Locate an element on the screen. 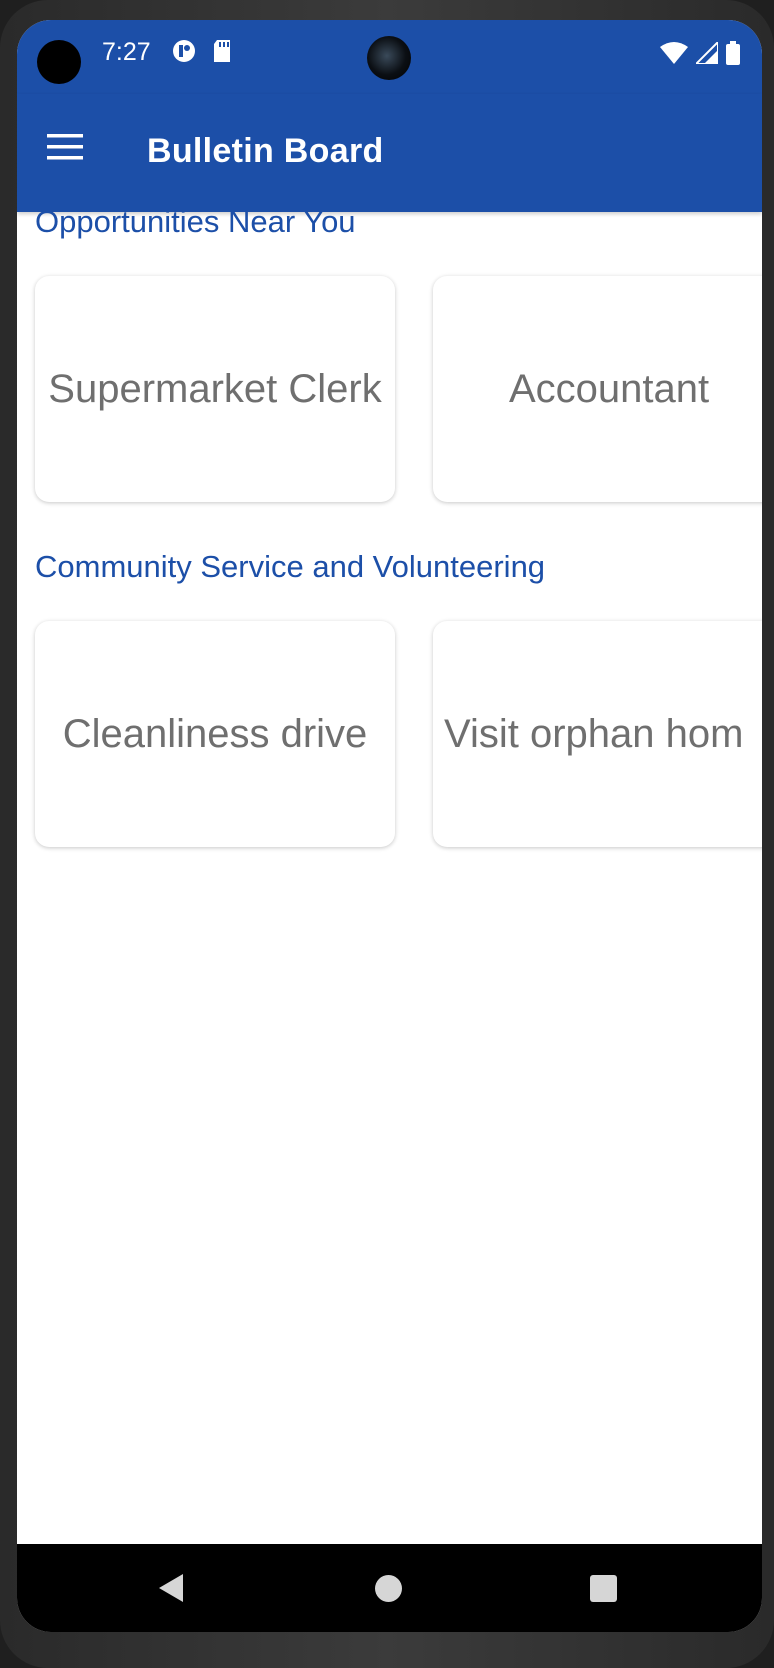  notification-app-icon is located at coordinates (184, 53).